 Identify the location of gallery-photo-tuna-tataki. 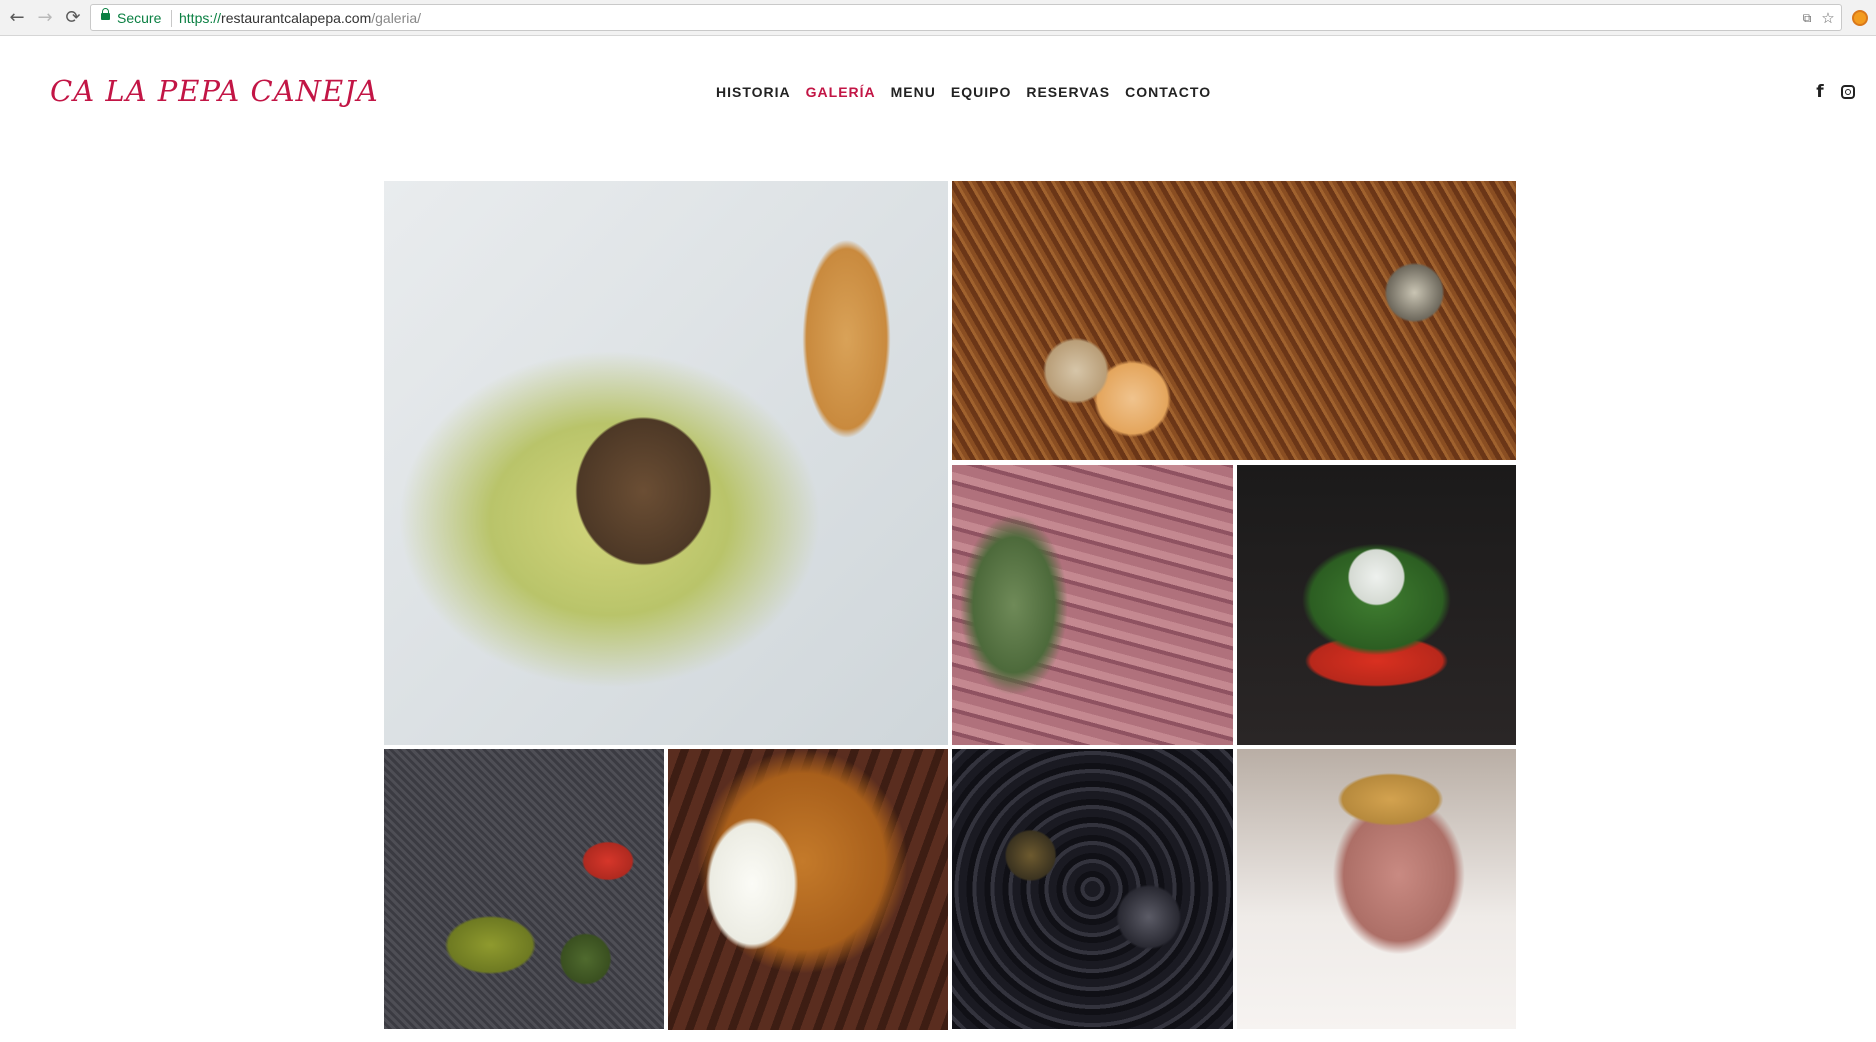
(1092, 605).